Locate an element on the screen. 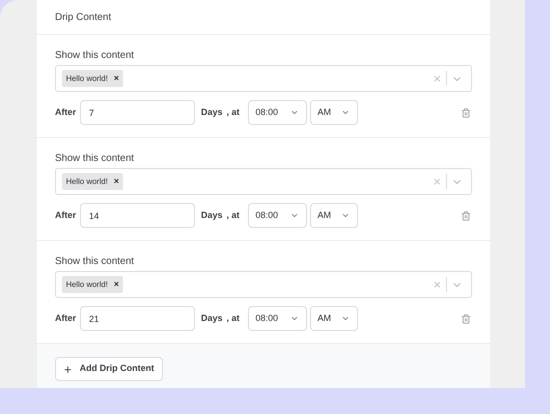 This screenshot has width=550, height=414. add-drip-button: + Add Drip Content is located at coordinates (109, 369).